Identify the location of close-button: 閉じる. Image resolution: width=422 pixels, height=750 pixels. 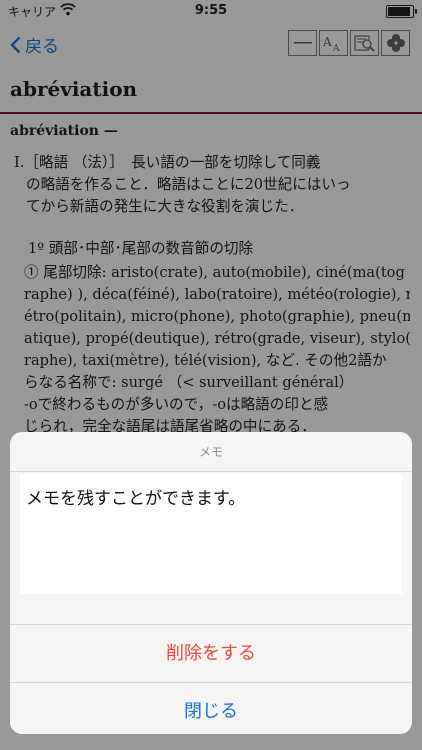
(211, 708).